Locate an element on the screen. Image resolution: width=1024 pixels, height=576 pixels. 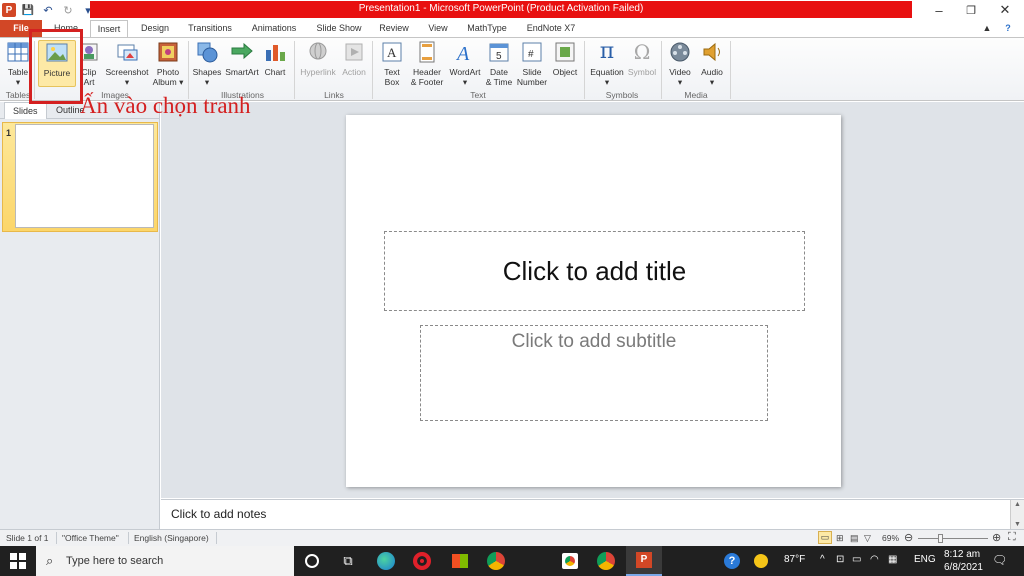
tab-transitions: Transitions is located at coordinates (210, 28).